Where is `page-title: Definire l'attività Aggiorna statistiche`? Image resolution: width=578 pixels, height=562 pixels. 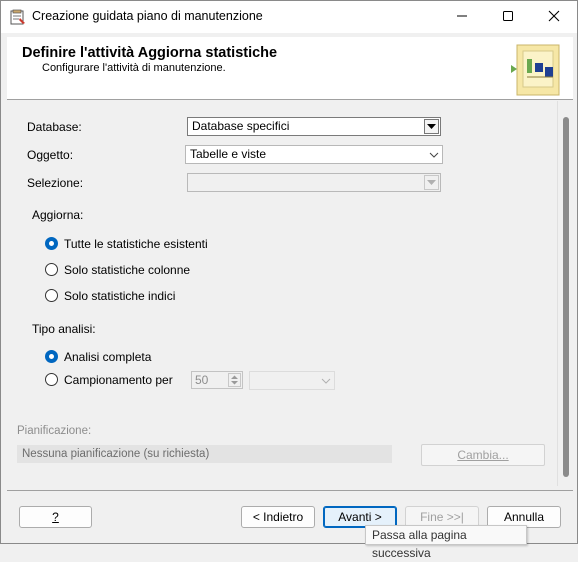
page-title: Definire l'attività Aggiorna statistiche is located at coordinates (150, 53).